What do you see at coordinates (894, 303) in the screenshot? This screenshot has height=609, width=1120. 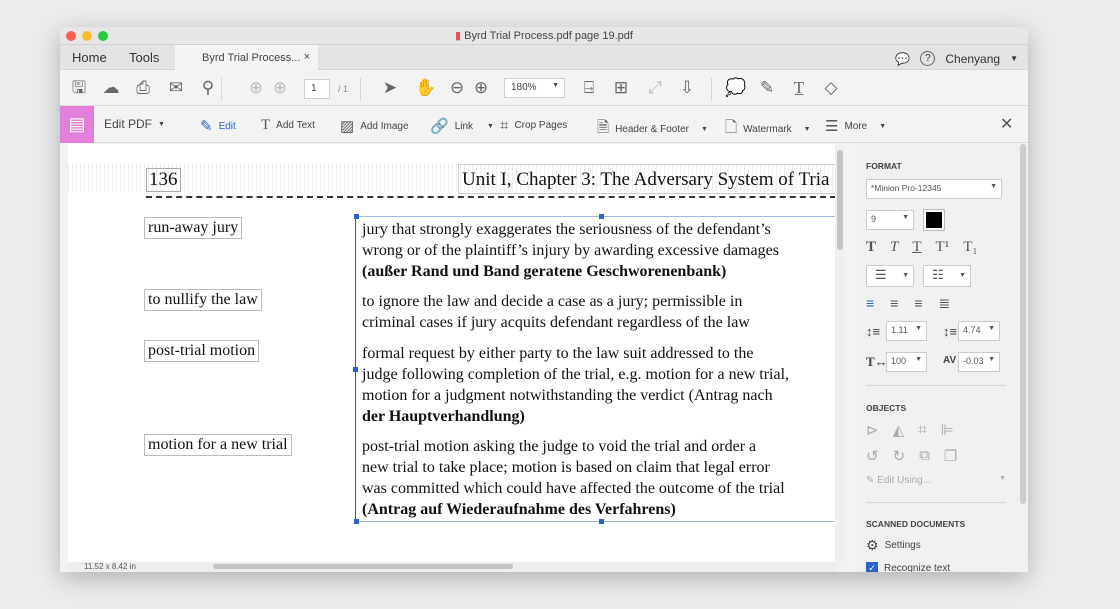 I see `align-center-icon: ≡` at bounding box center [894, 303].